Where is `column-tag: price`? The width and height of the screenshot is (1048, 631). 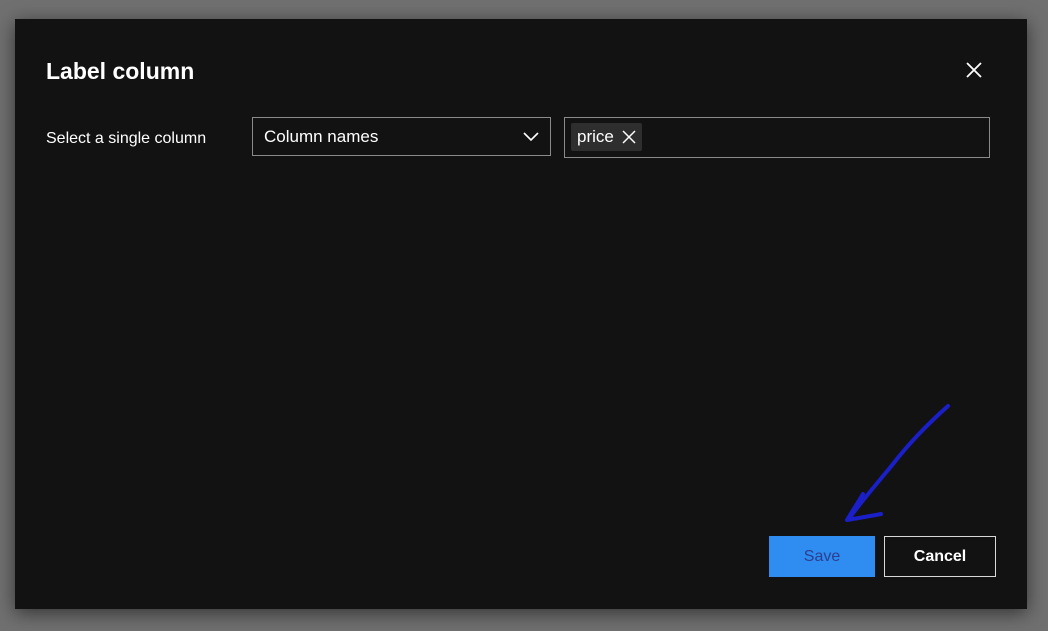 column-tag: price is located at coordinates (606, 137).